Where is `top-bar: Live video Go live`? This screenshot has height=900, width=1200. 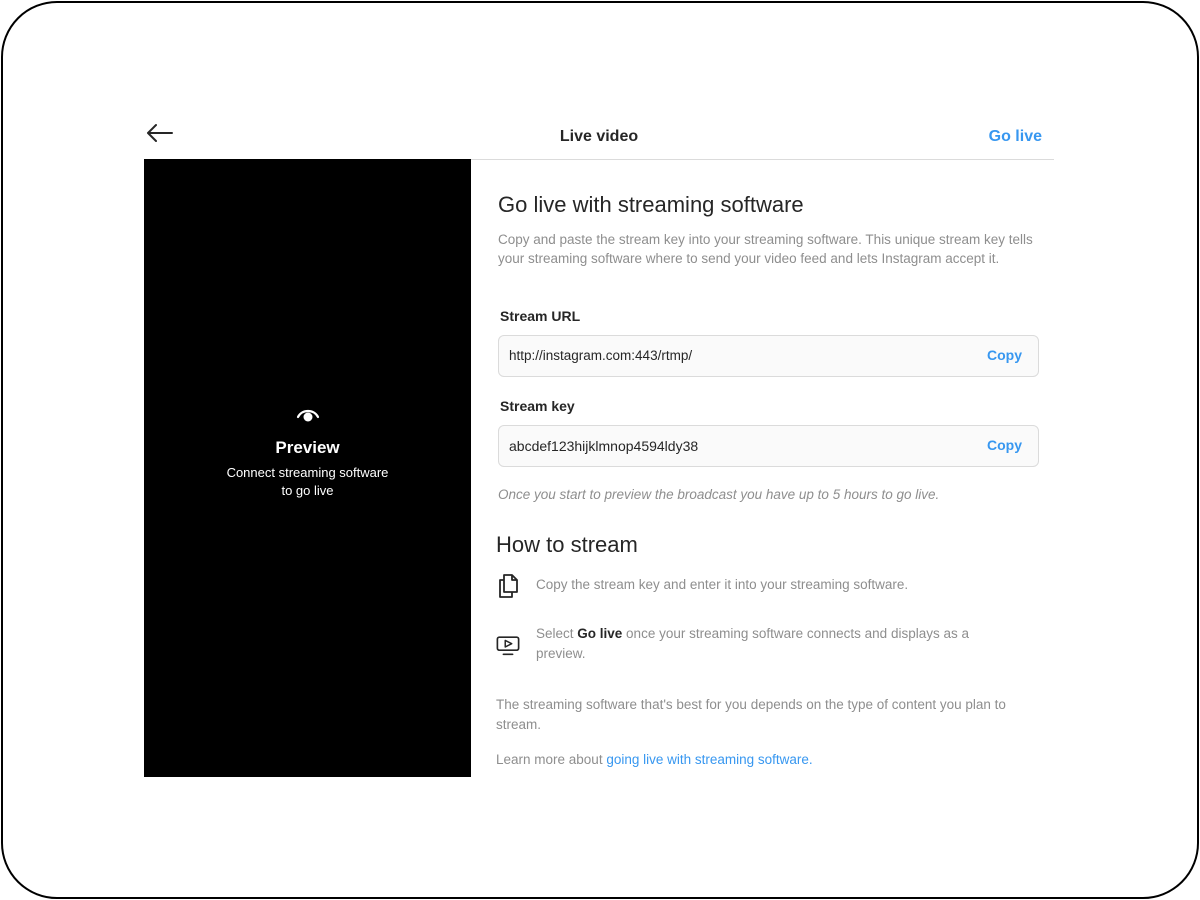 top-bar: Live video Go live is located at coordinates (599, 136).